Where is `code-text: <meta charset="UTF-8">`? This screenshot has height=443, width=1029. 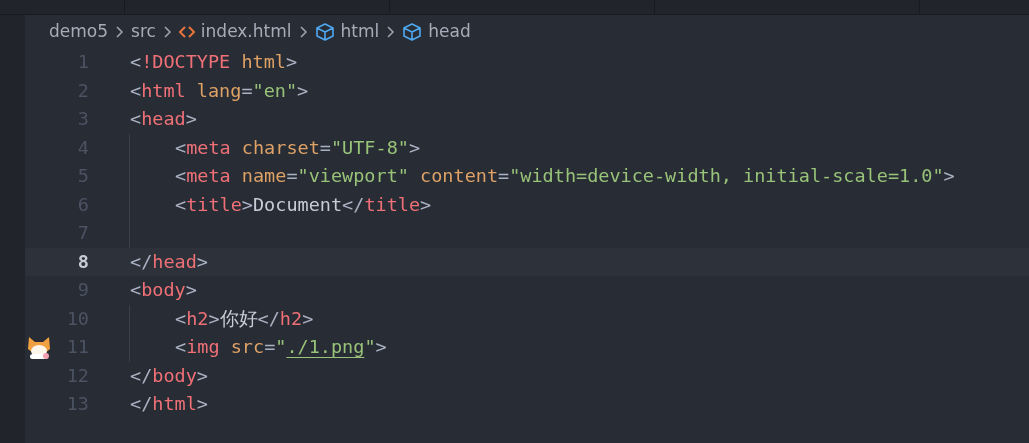
code-text: <meta charset="UTF-8"> is located at coordinates (298, 147).